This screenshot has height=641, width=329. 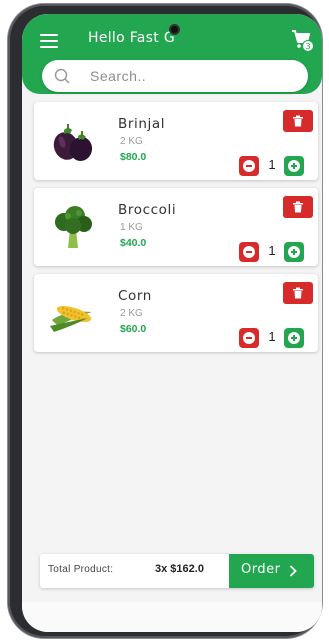 What do you see at coordinates (190, 76) in the screenshot?
I see `search-input` at bounding box center [190, 76].